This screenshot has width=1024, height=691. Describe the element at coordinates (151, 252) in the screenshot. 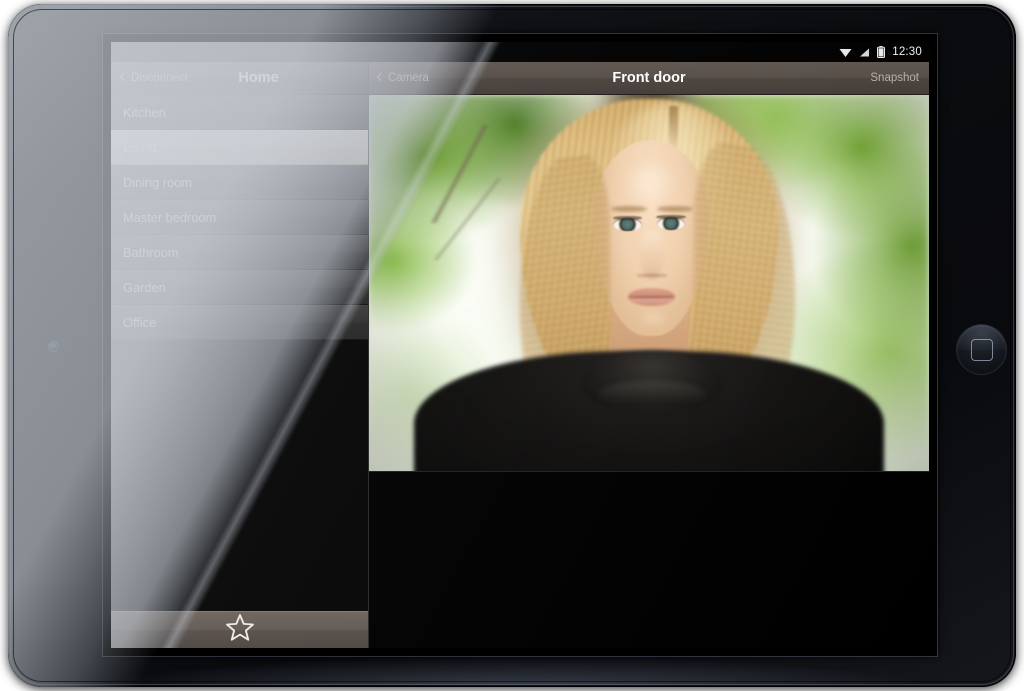

I see `room-label: Bathroom` at that location.